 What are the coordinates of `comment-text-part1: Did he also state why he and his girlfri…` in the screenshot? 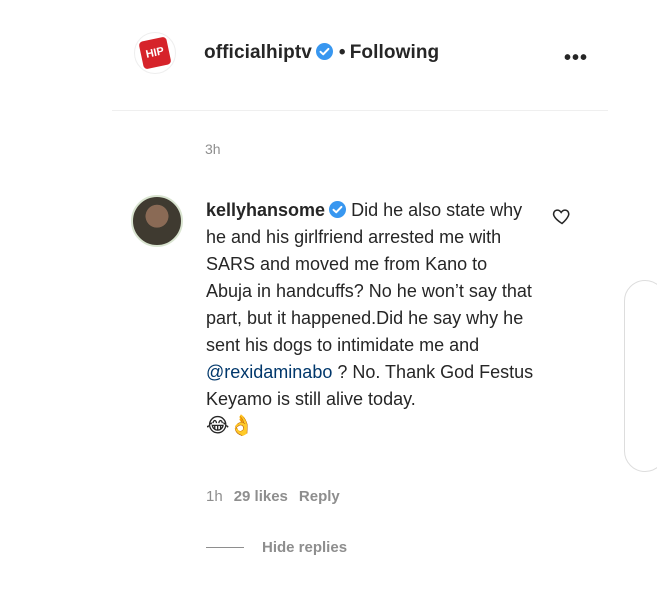 It's located at (369, 277).